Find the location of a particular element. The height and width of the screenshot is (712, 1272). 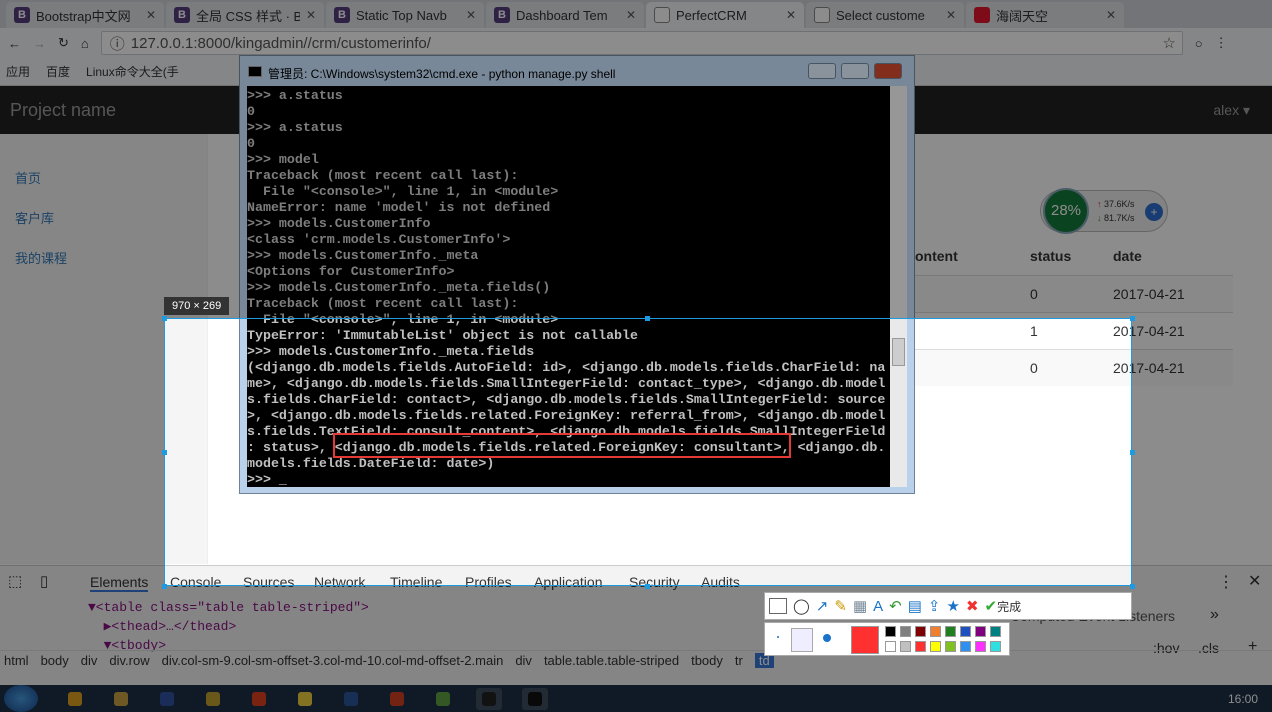

share-icon: ⇪ is located at coordinates (934, 606).